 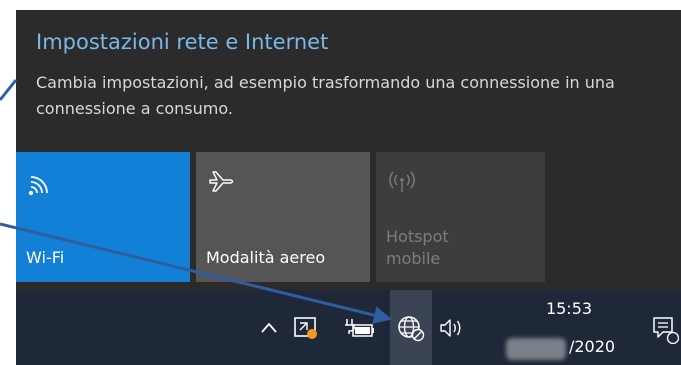 I want to click on network-globe-icon, so click(x=411, y=327).